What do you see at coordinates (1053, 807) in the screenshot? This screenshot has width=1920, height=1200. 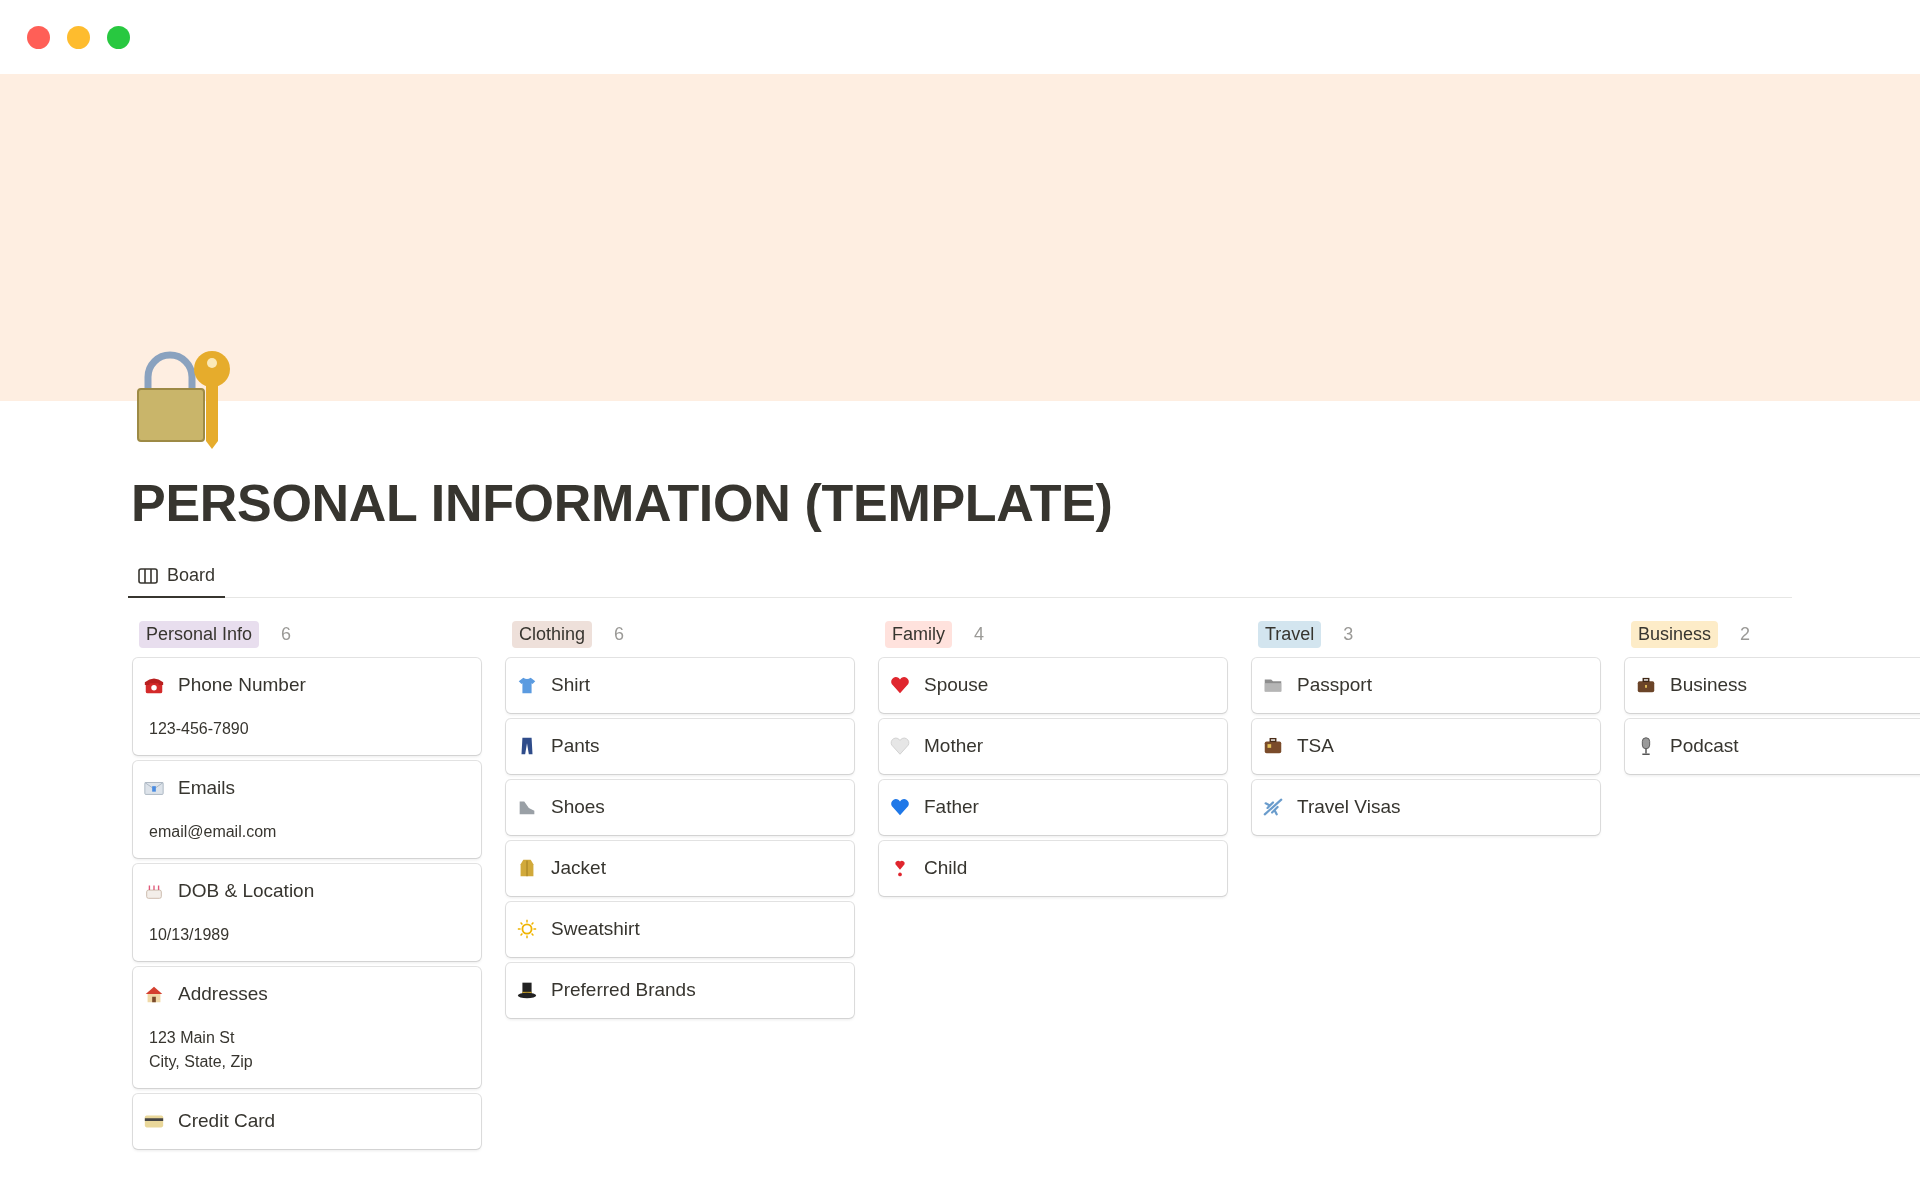 I see `board-card: Father` at bounding box center [1053, 807].